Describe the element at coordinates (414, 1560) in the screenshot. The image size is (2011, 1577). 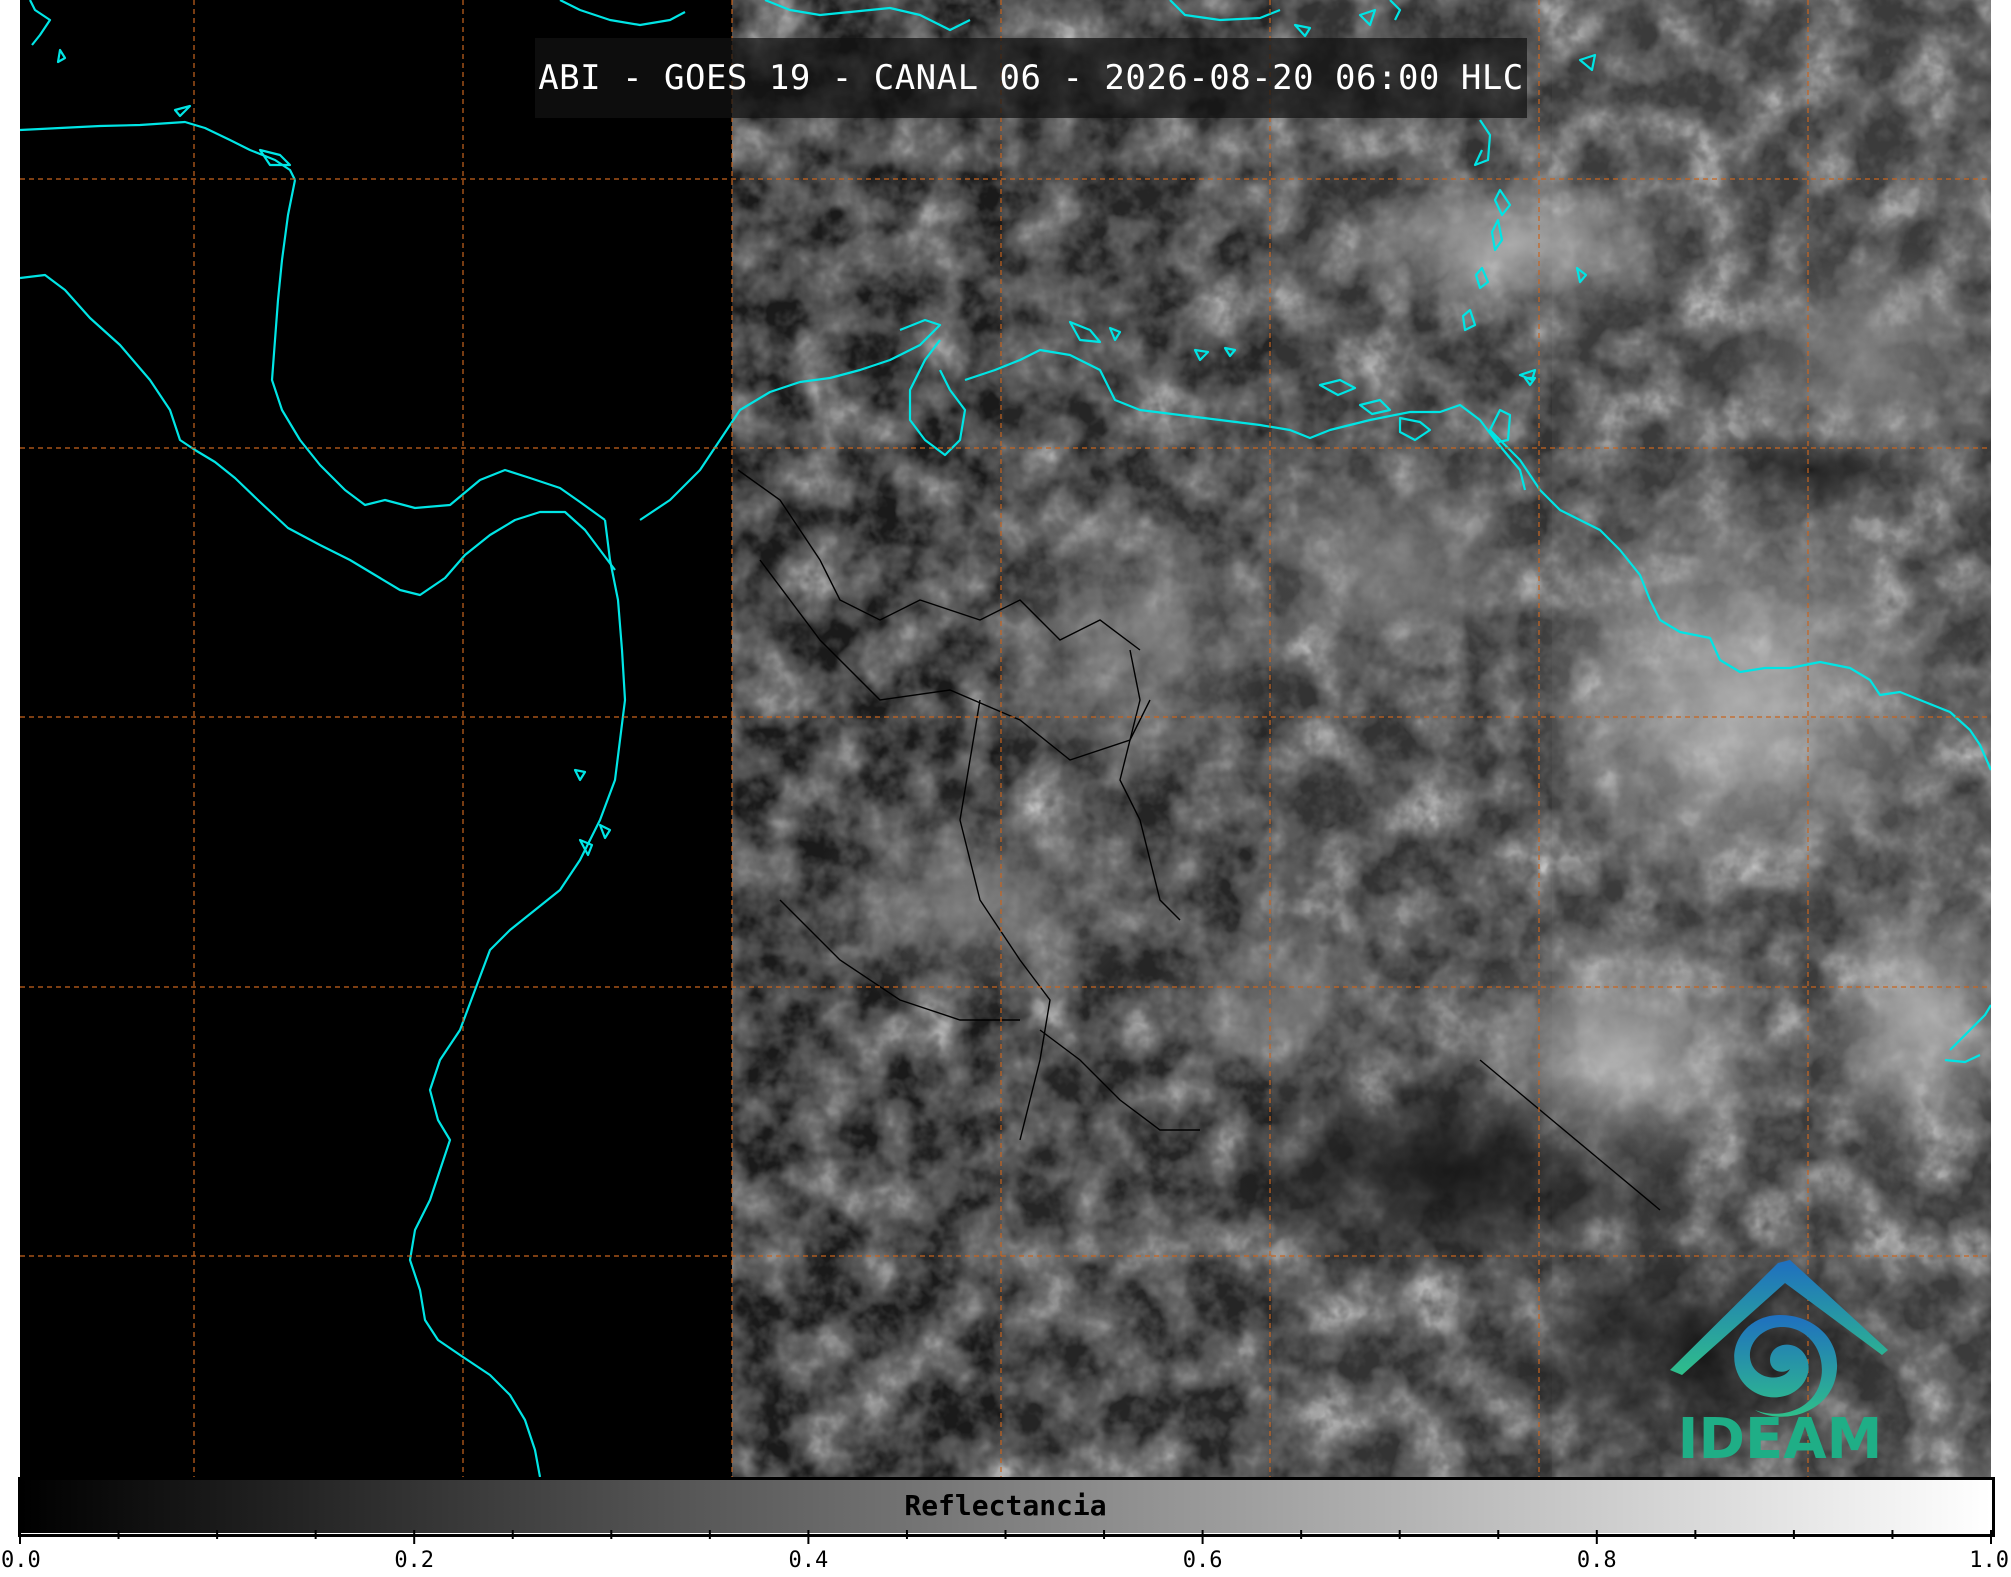
I see `colorbar-tick-label: 0.2` at that location.